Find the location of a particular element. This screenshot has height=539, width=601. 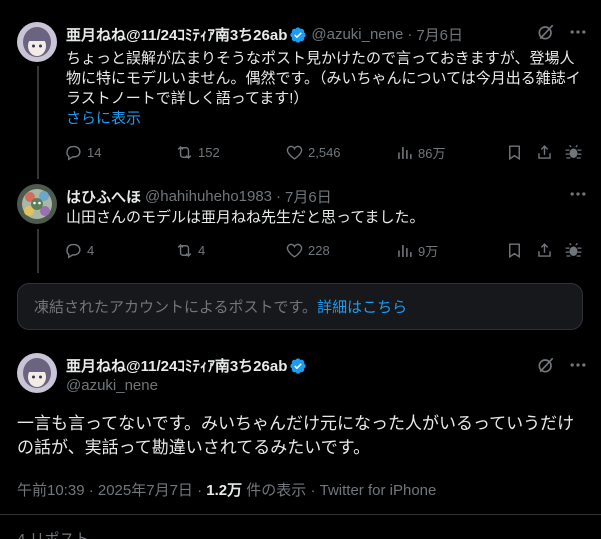

post-header: 亜月ねね@11/24ｺﾐﾃｨｱ南3ち26ab is located at coordinates (186, 365).